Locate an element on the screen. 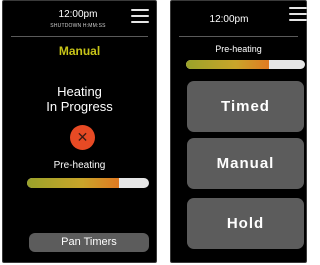  pan-timers-button: Pan Timers is located at coordinates (89, 242).